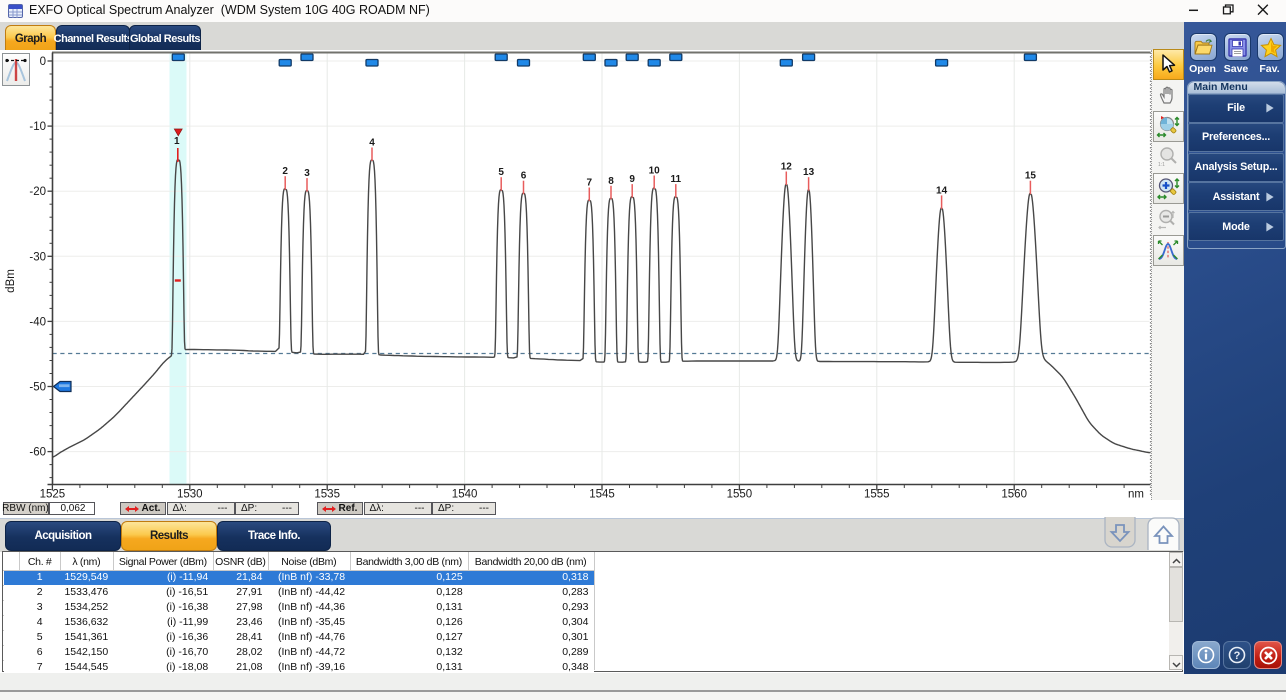 The width and height of the screenshot is (1286, 700). What do you see at coordinates (524, 176) in the screenshot?
I see `svg-text: 6` at bounding box center [524, 176].